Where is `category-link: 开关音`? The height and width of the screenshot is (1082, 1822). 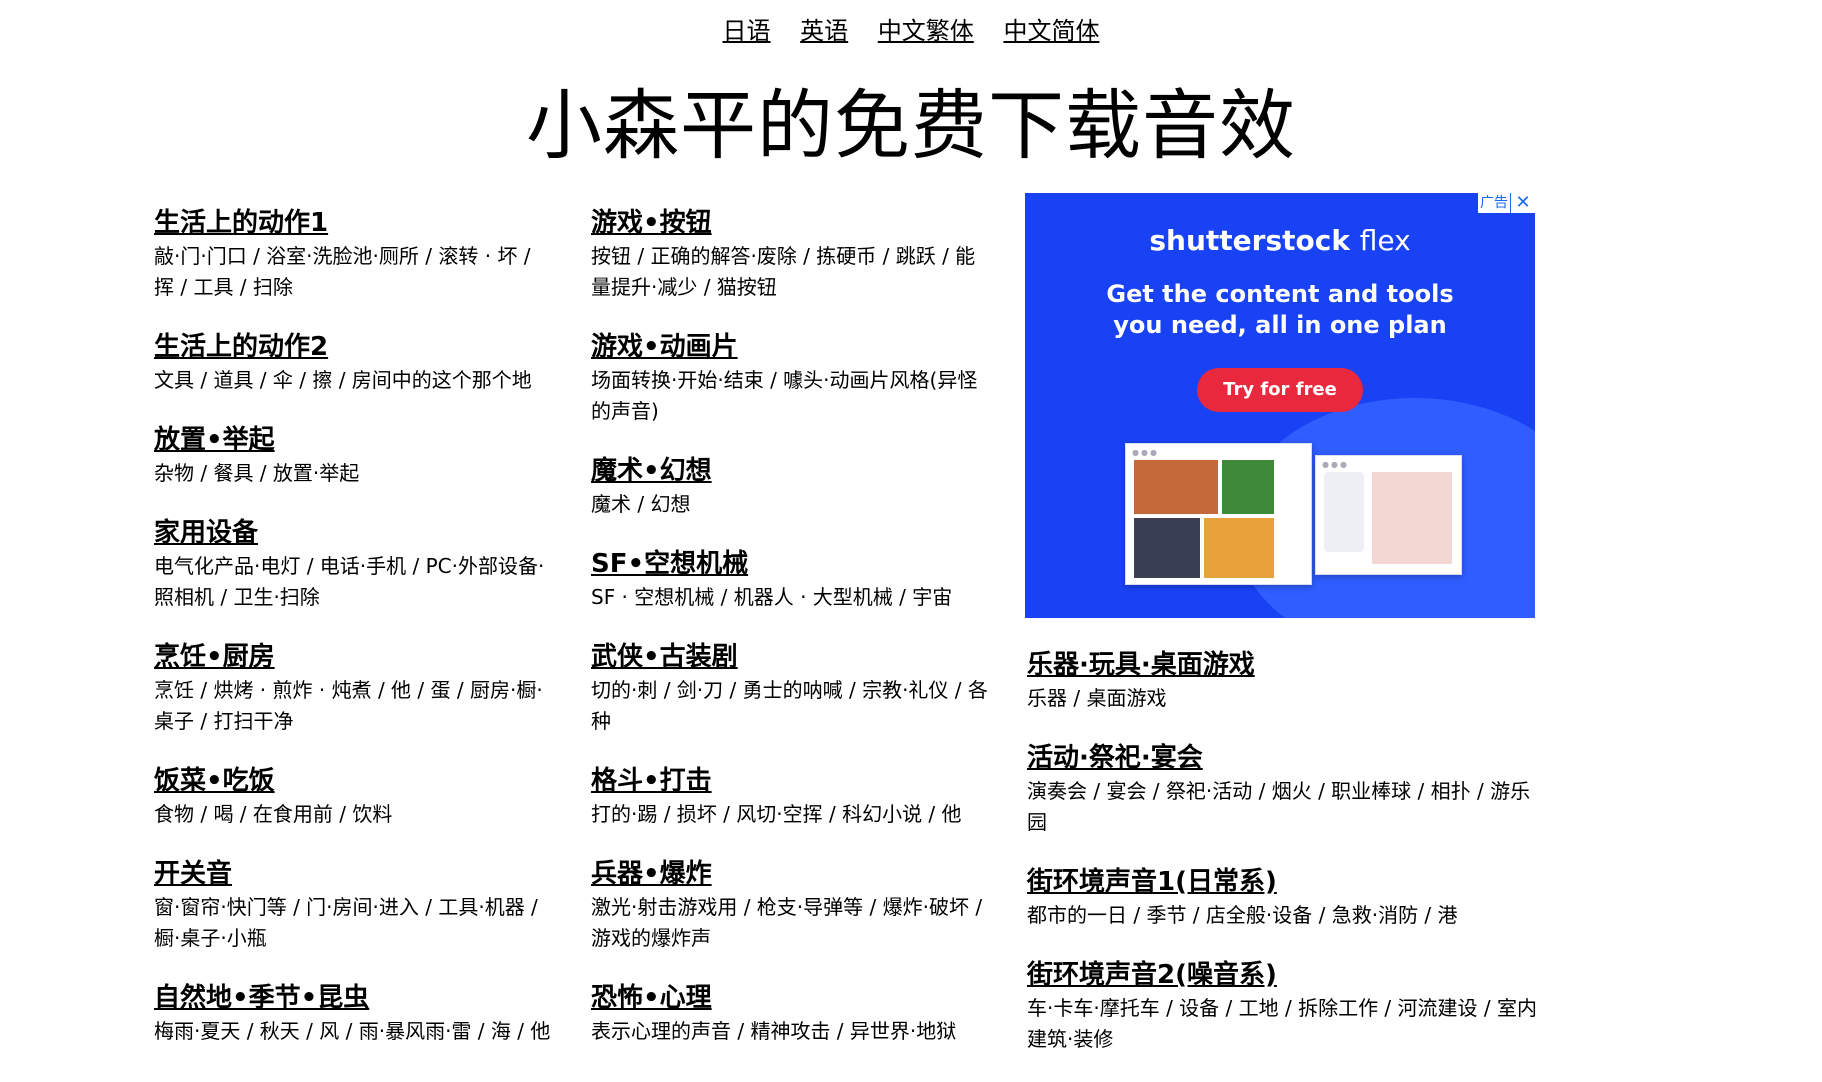 category-link: 开关音 is located at coordinates (193, 874).